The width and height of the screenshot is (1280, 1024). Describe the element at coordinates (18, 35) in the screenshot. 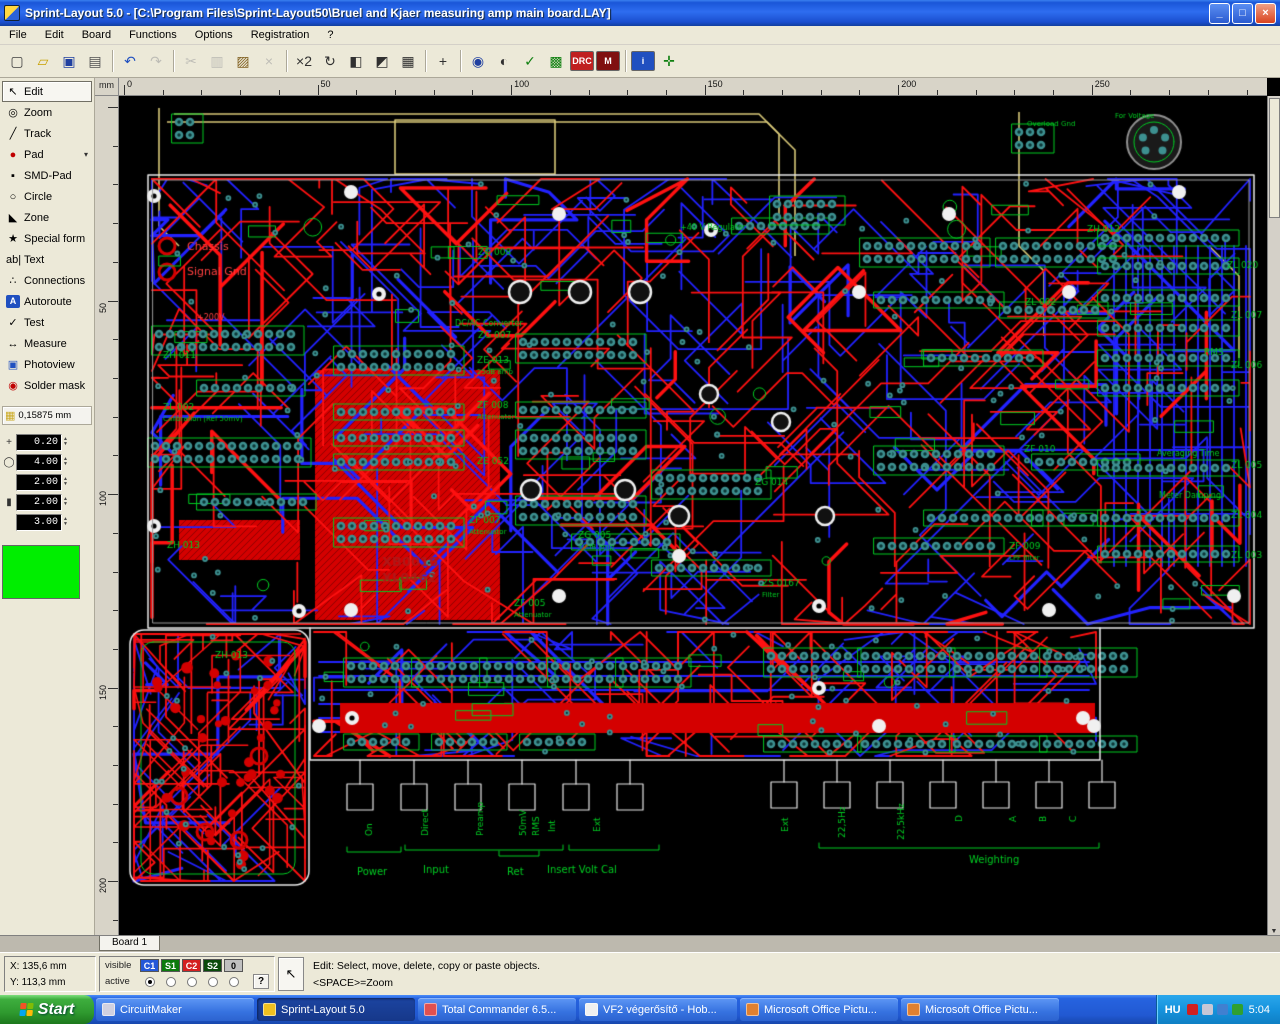

I see `menu-file: File` at that location.